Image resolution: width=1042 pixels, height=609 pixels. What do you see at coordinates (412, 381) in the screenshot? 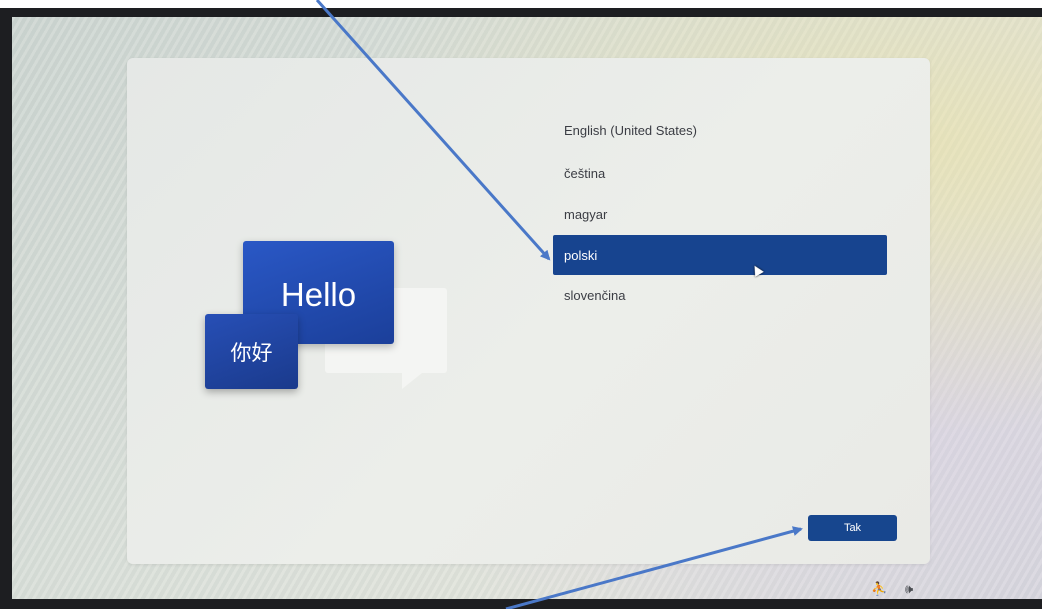
I see `speech-bubble-tail` at bounding box center [412, 381].